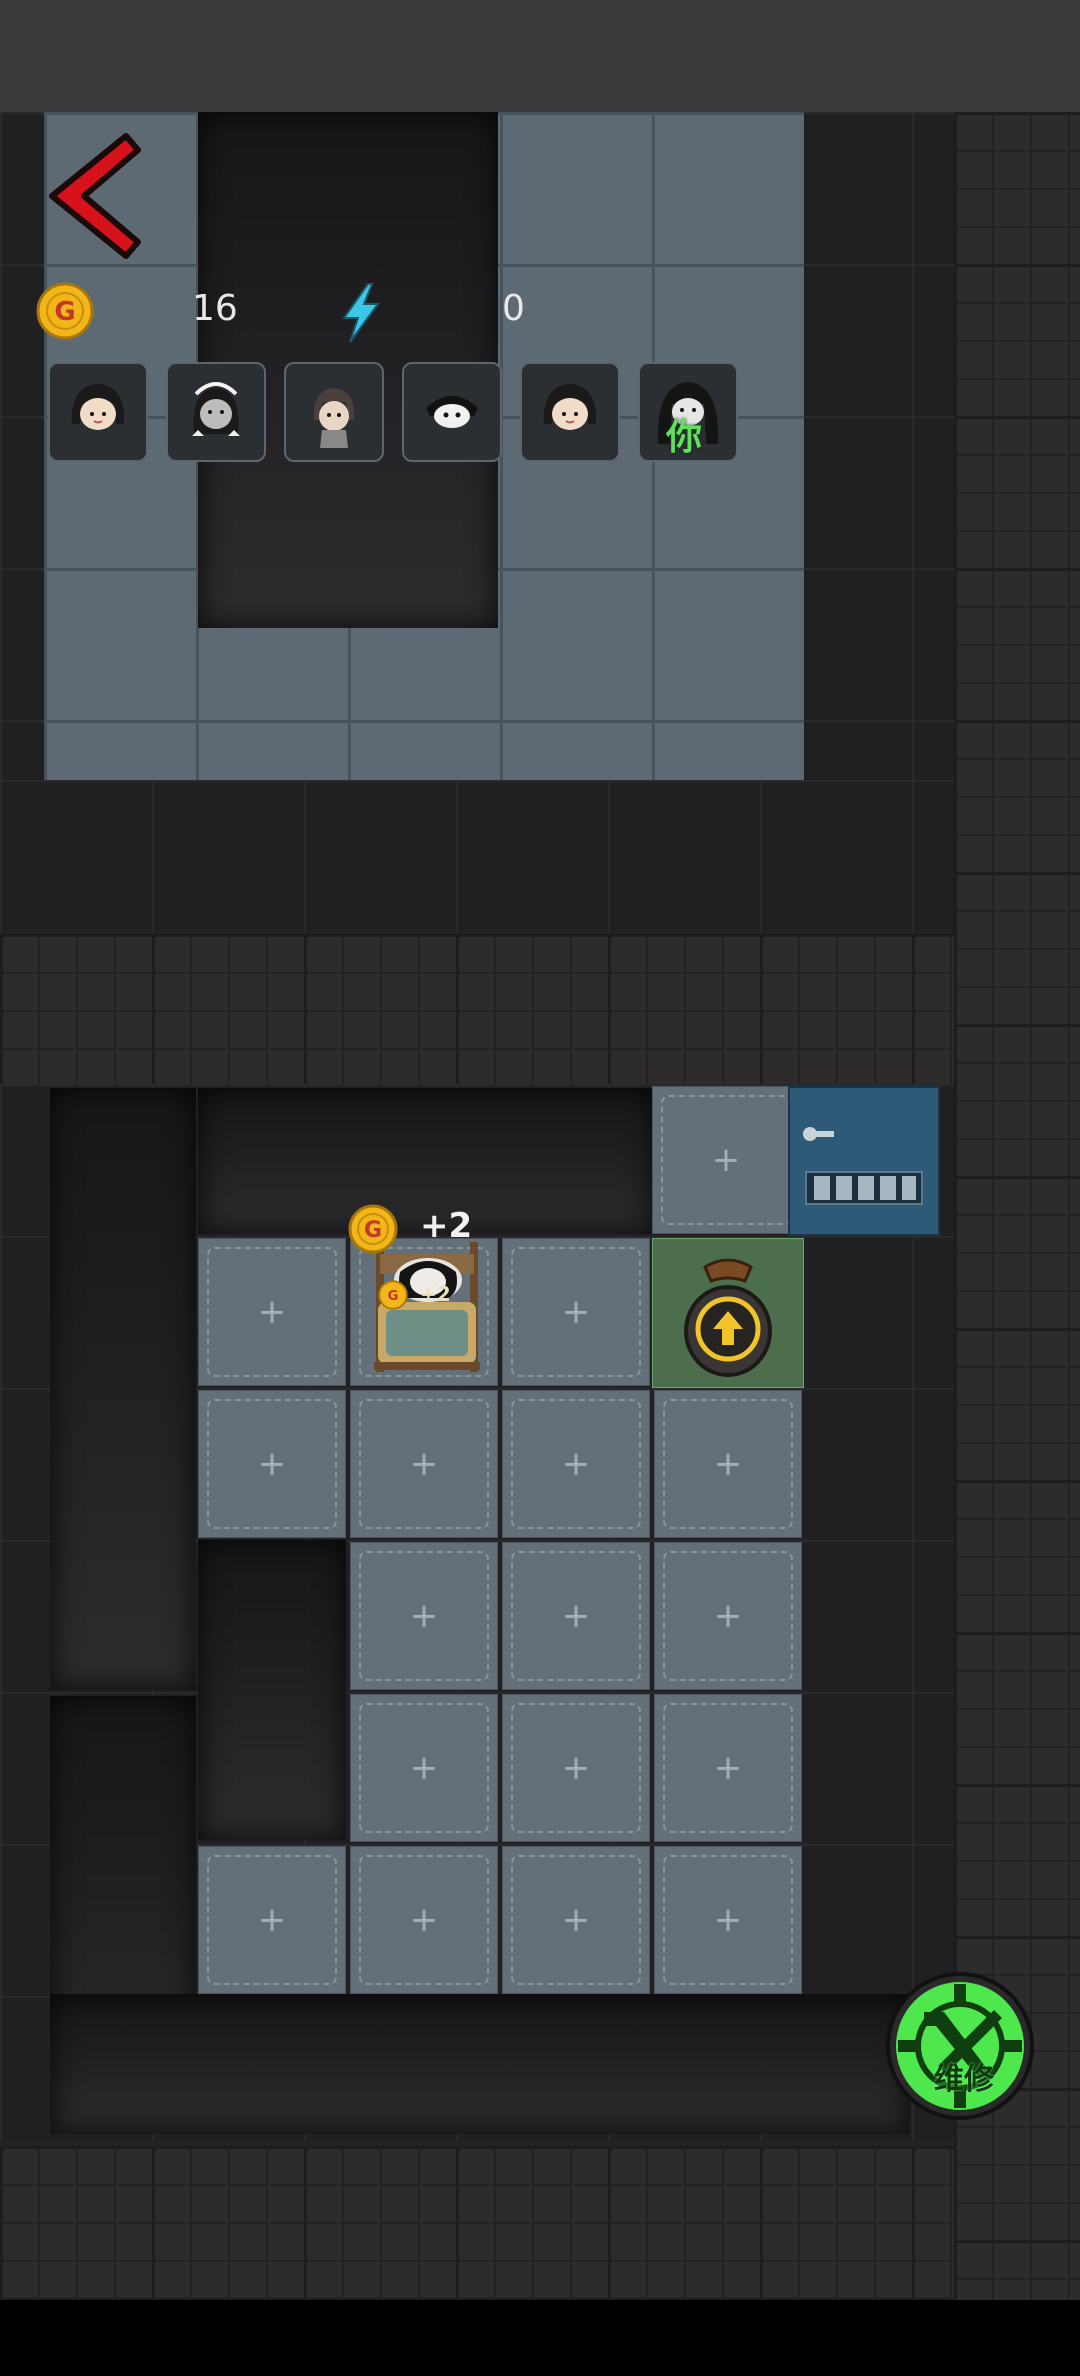  I want to click on bottom-pit, so click(480, 2064).